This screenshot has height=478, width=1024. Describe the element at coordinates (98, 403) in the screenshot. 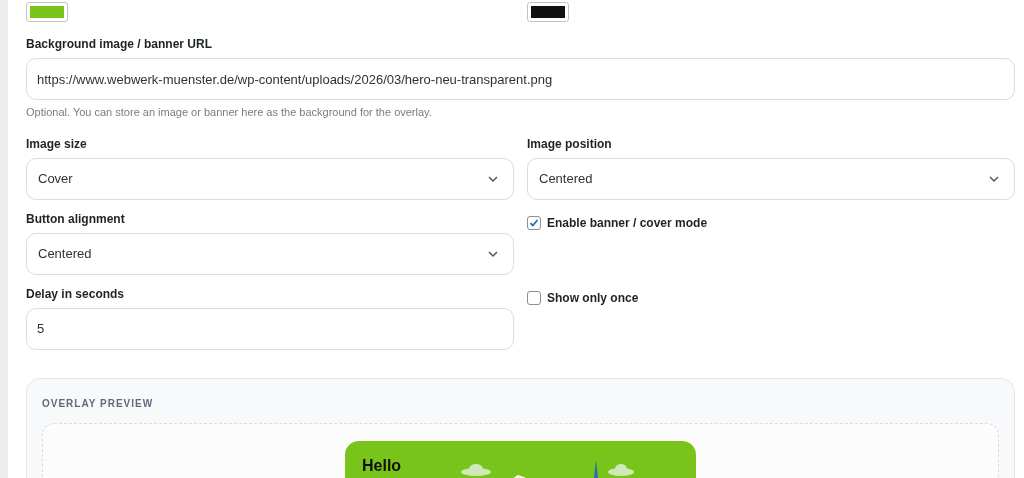

I see `preview-title: OVERLAY PREVIEW` at that location.